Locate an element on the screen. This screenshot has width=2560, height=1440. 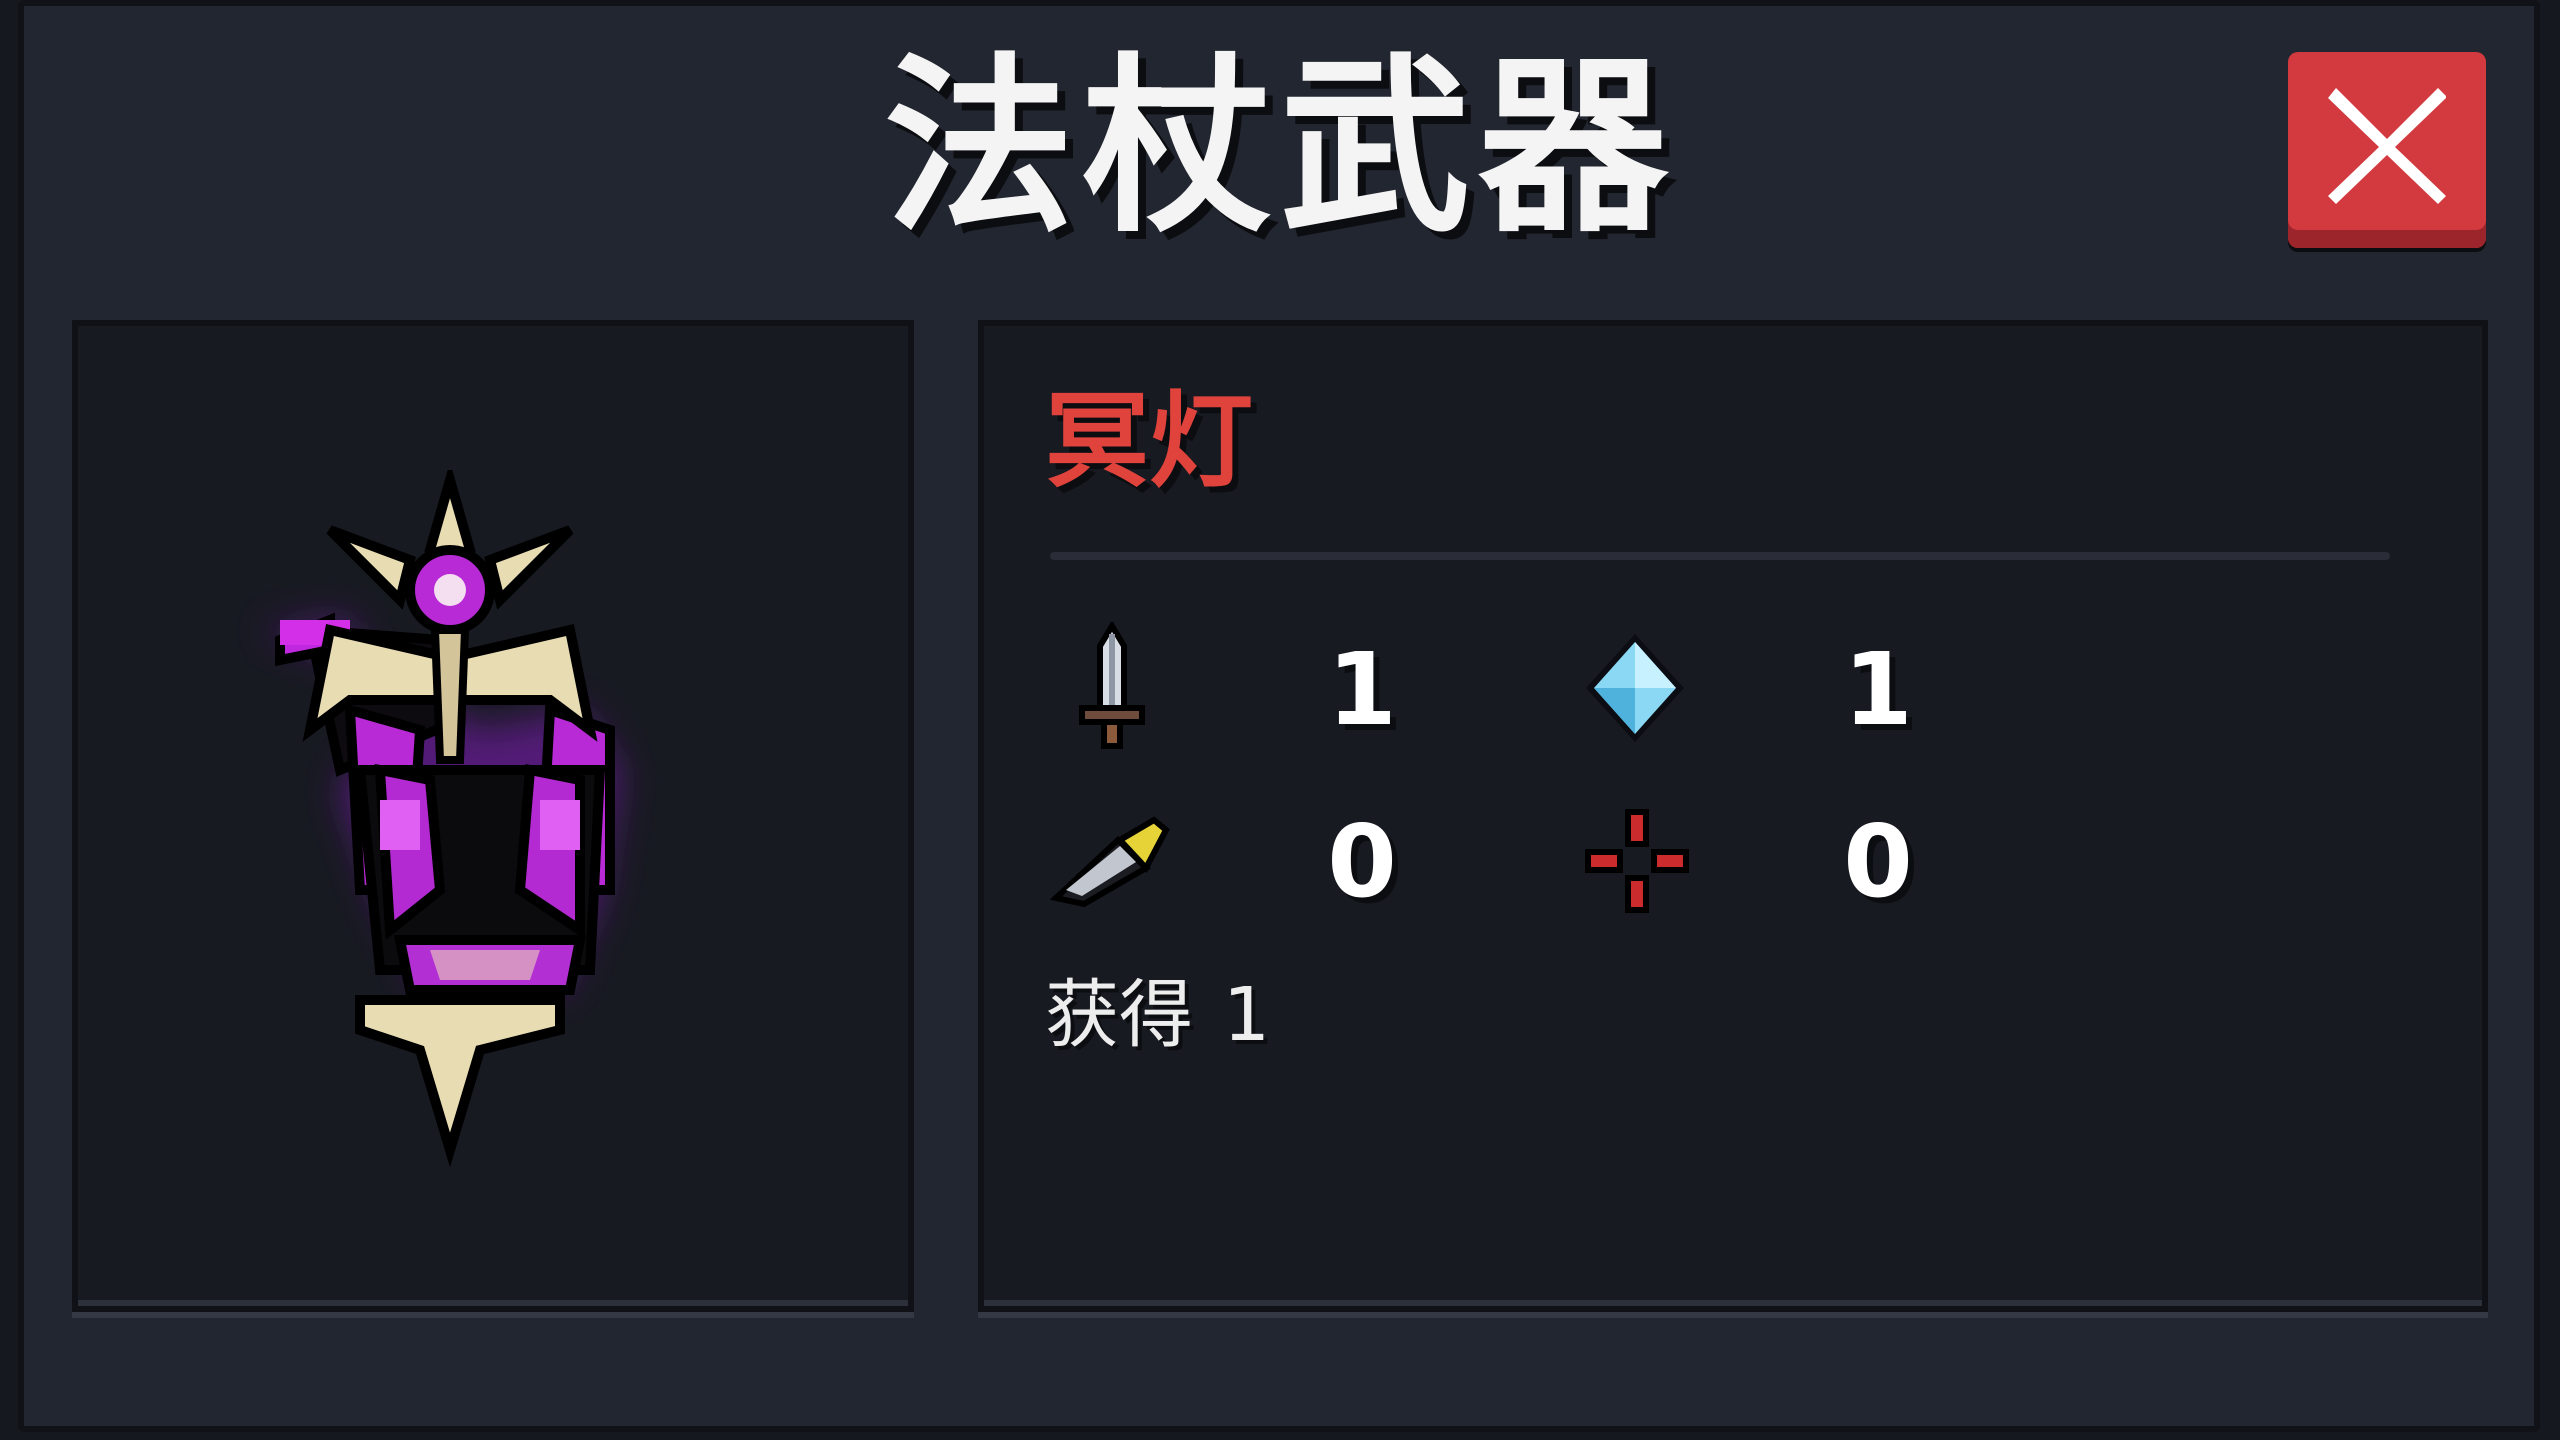
damage-value: 1 is located at coordinates (1362, 689).